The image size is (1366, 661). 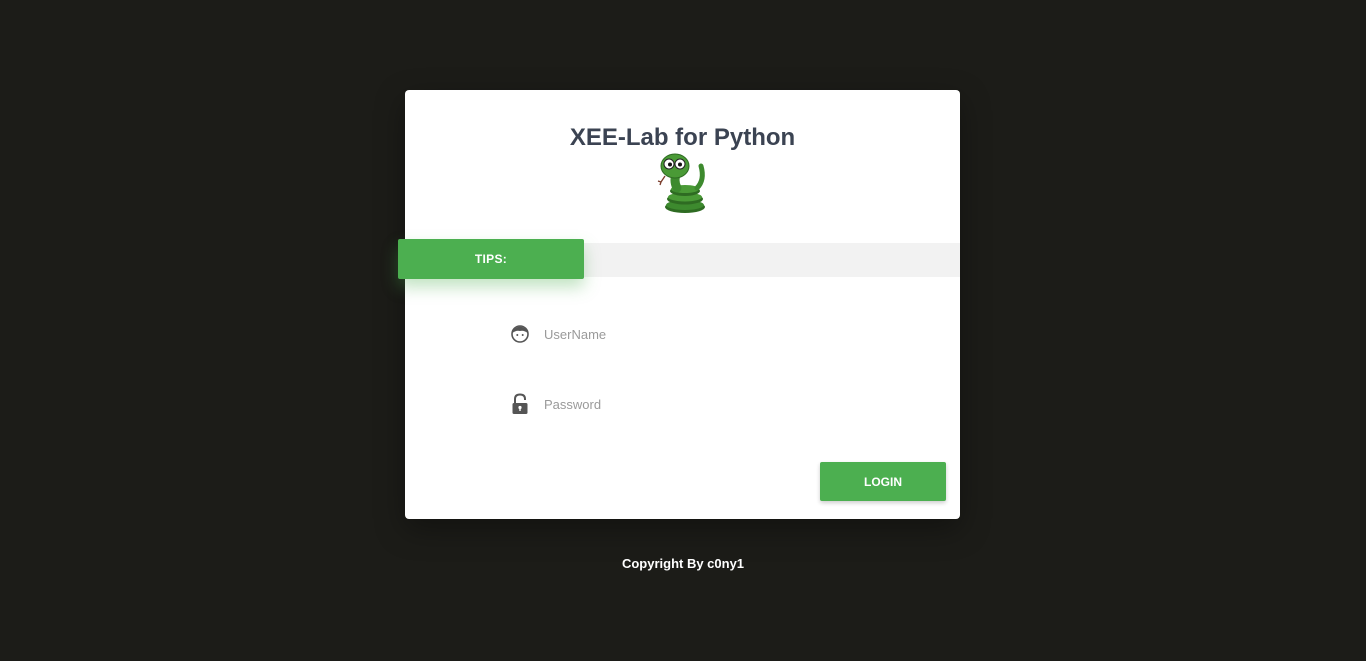 I want to click on copyright-text: Copyright By c0ny1, so click(x=683, y=563).